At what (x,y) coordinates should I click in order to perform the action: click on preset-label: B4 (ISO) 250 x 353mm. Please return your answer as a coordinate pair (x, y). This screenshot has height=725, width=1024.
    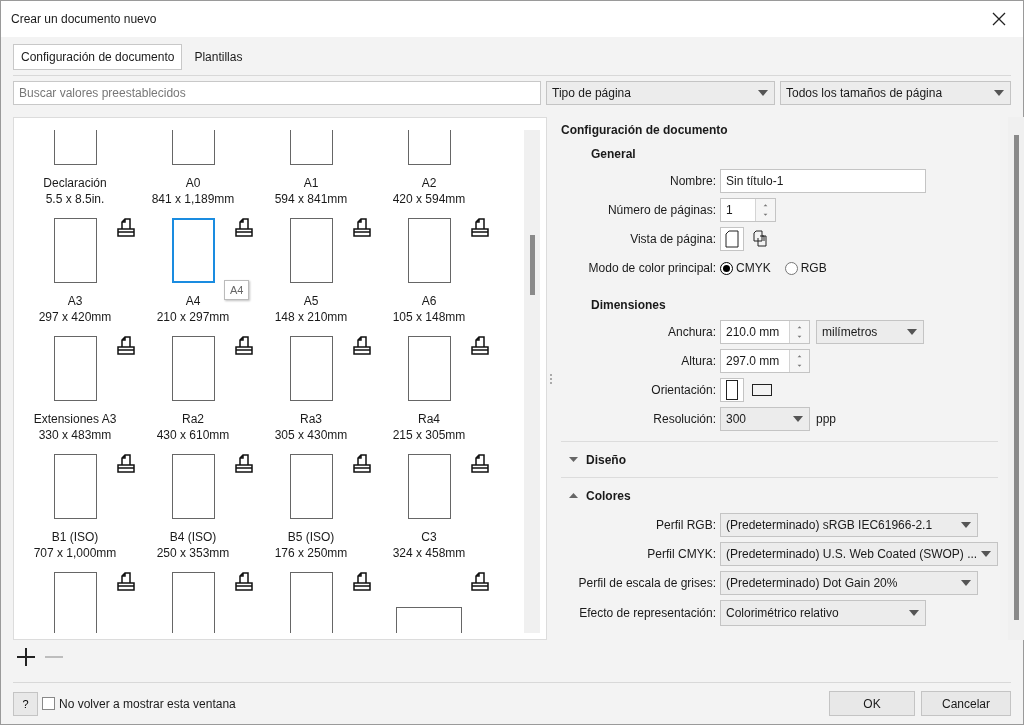
    Looking at the image, I should click on (193, 545).